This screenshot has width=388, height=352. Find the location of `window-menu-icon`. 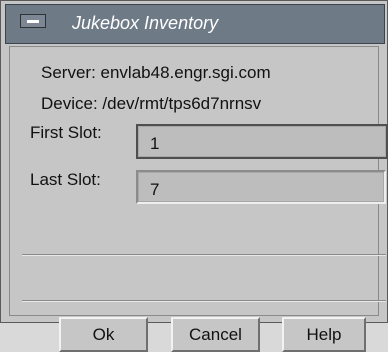

window-menu-icon is located at coordinates (33, 21).